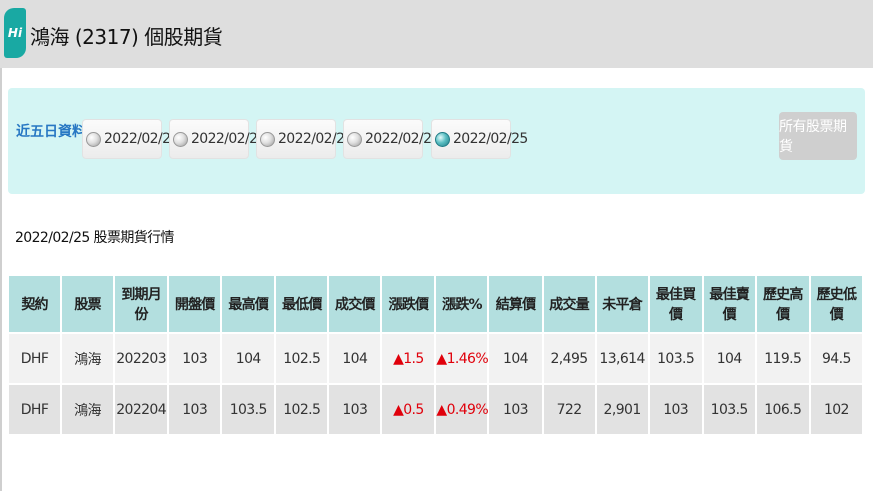 This screenshot has width=873, height=491. Describe the element at coordinates (836, 358) in the screenshot. I see `cell-hist-low: 94.5` at that location.